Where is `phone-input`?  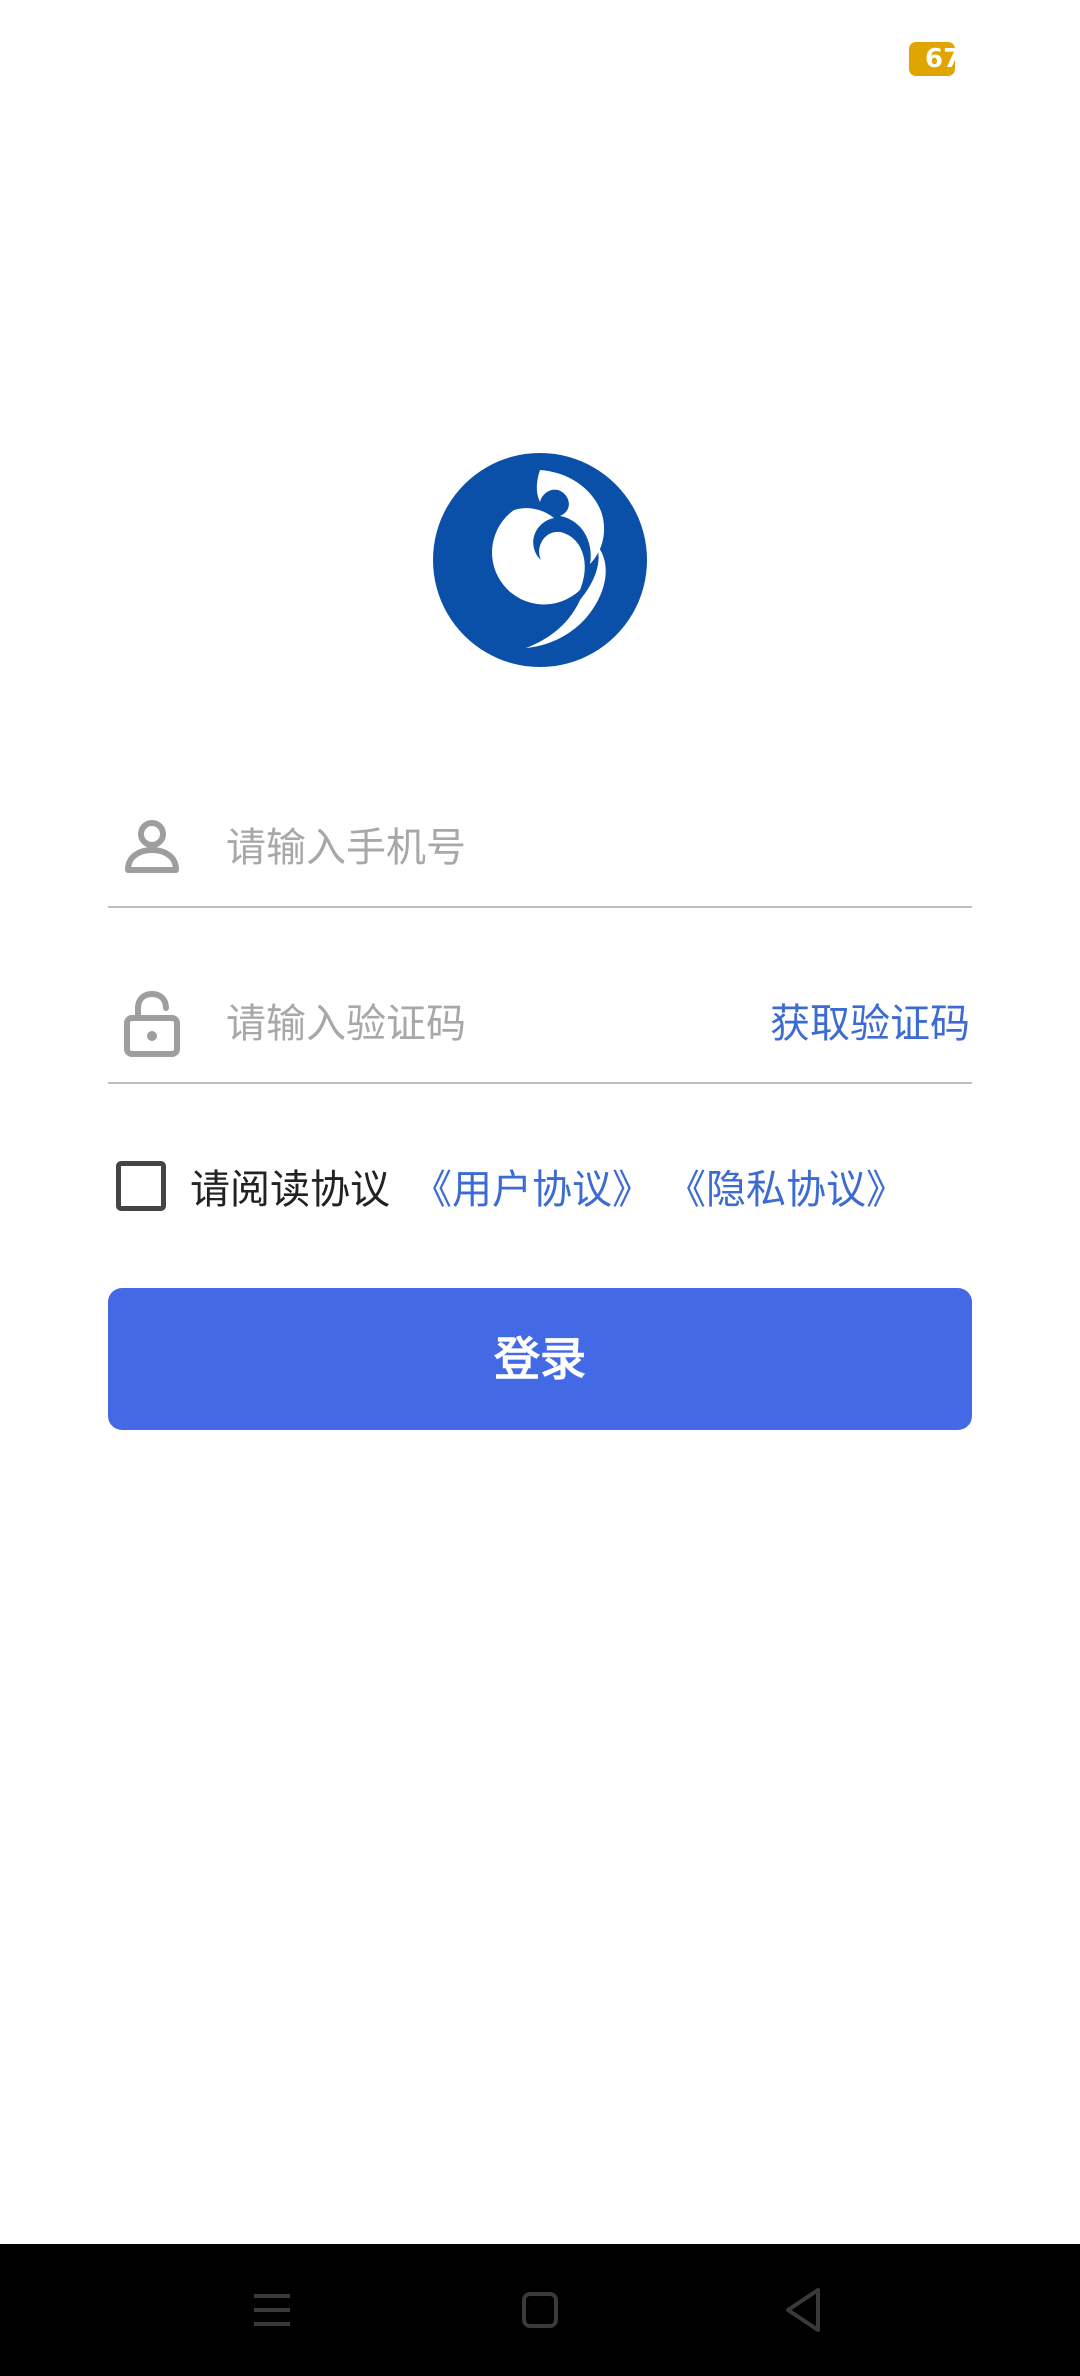 phone-input is located at coordinates (596, 848).